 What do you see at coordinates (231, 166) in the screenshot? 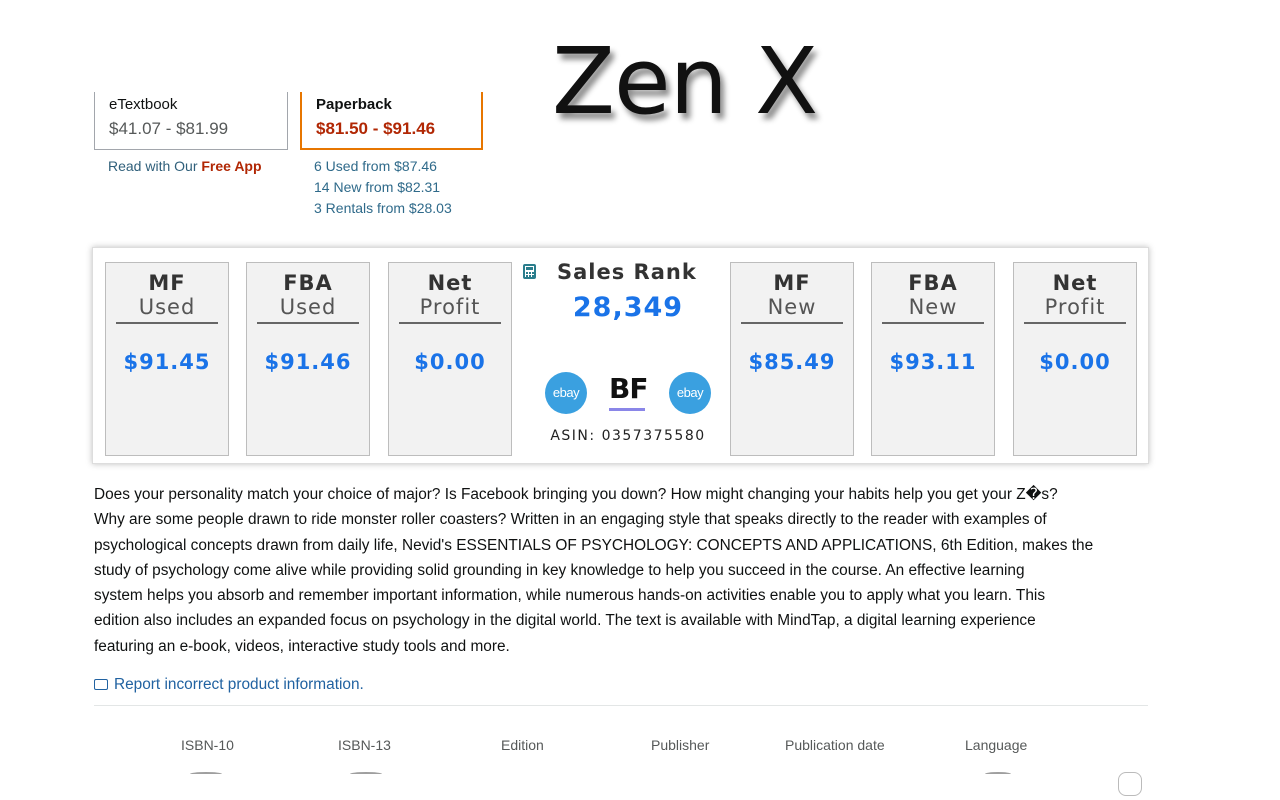
I see `free-app-link-bold: Free App` at bounding box center [231, 166].